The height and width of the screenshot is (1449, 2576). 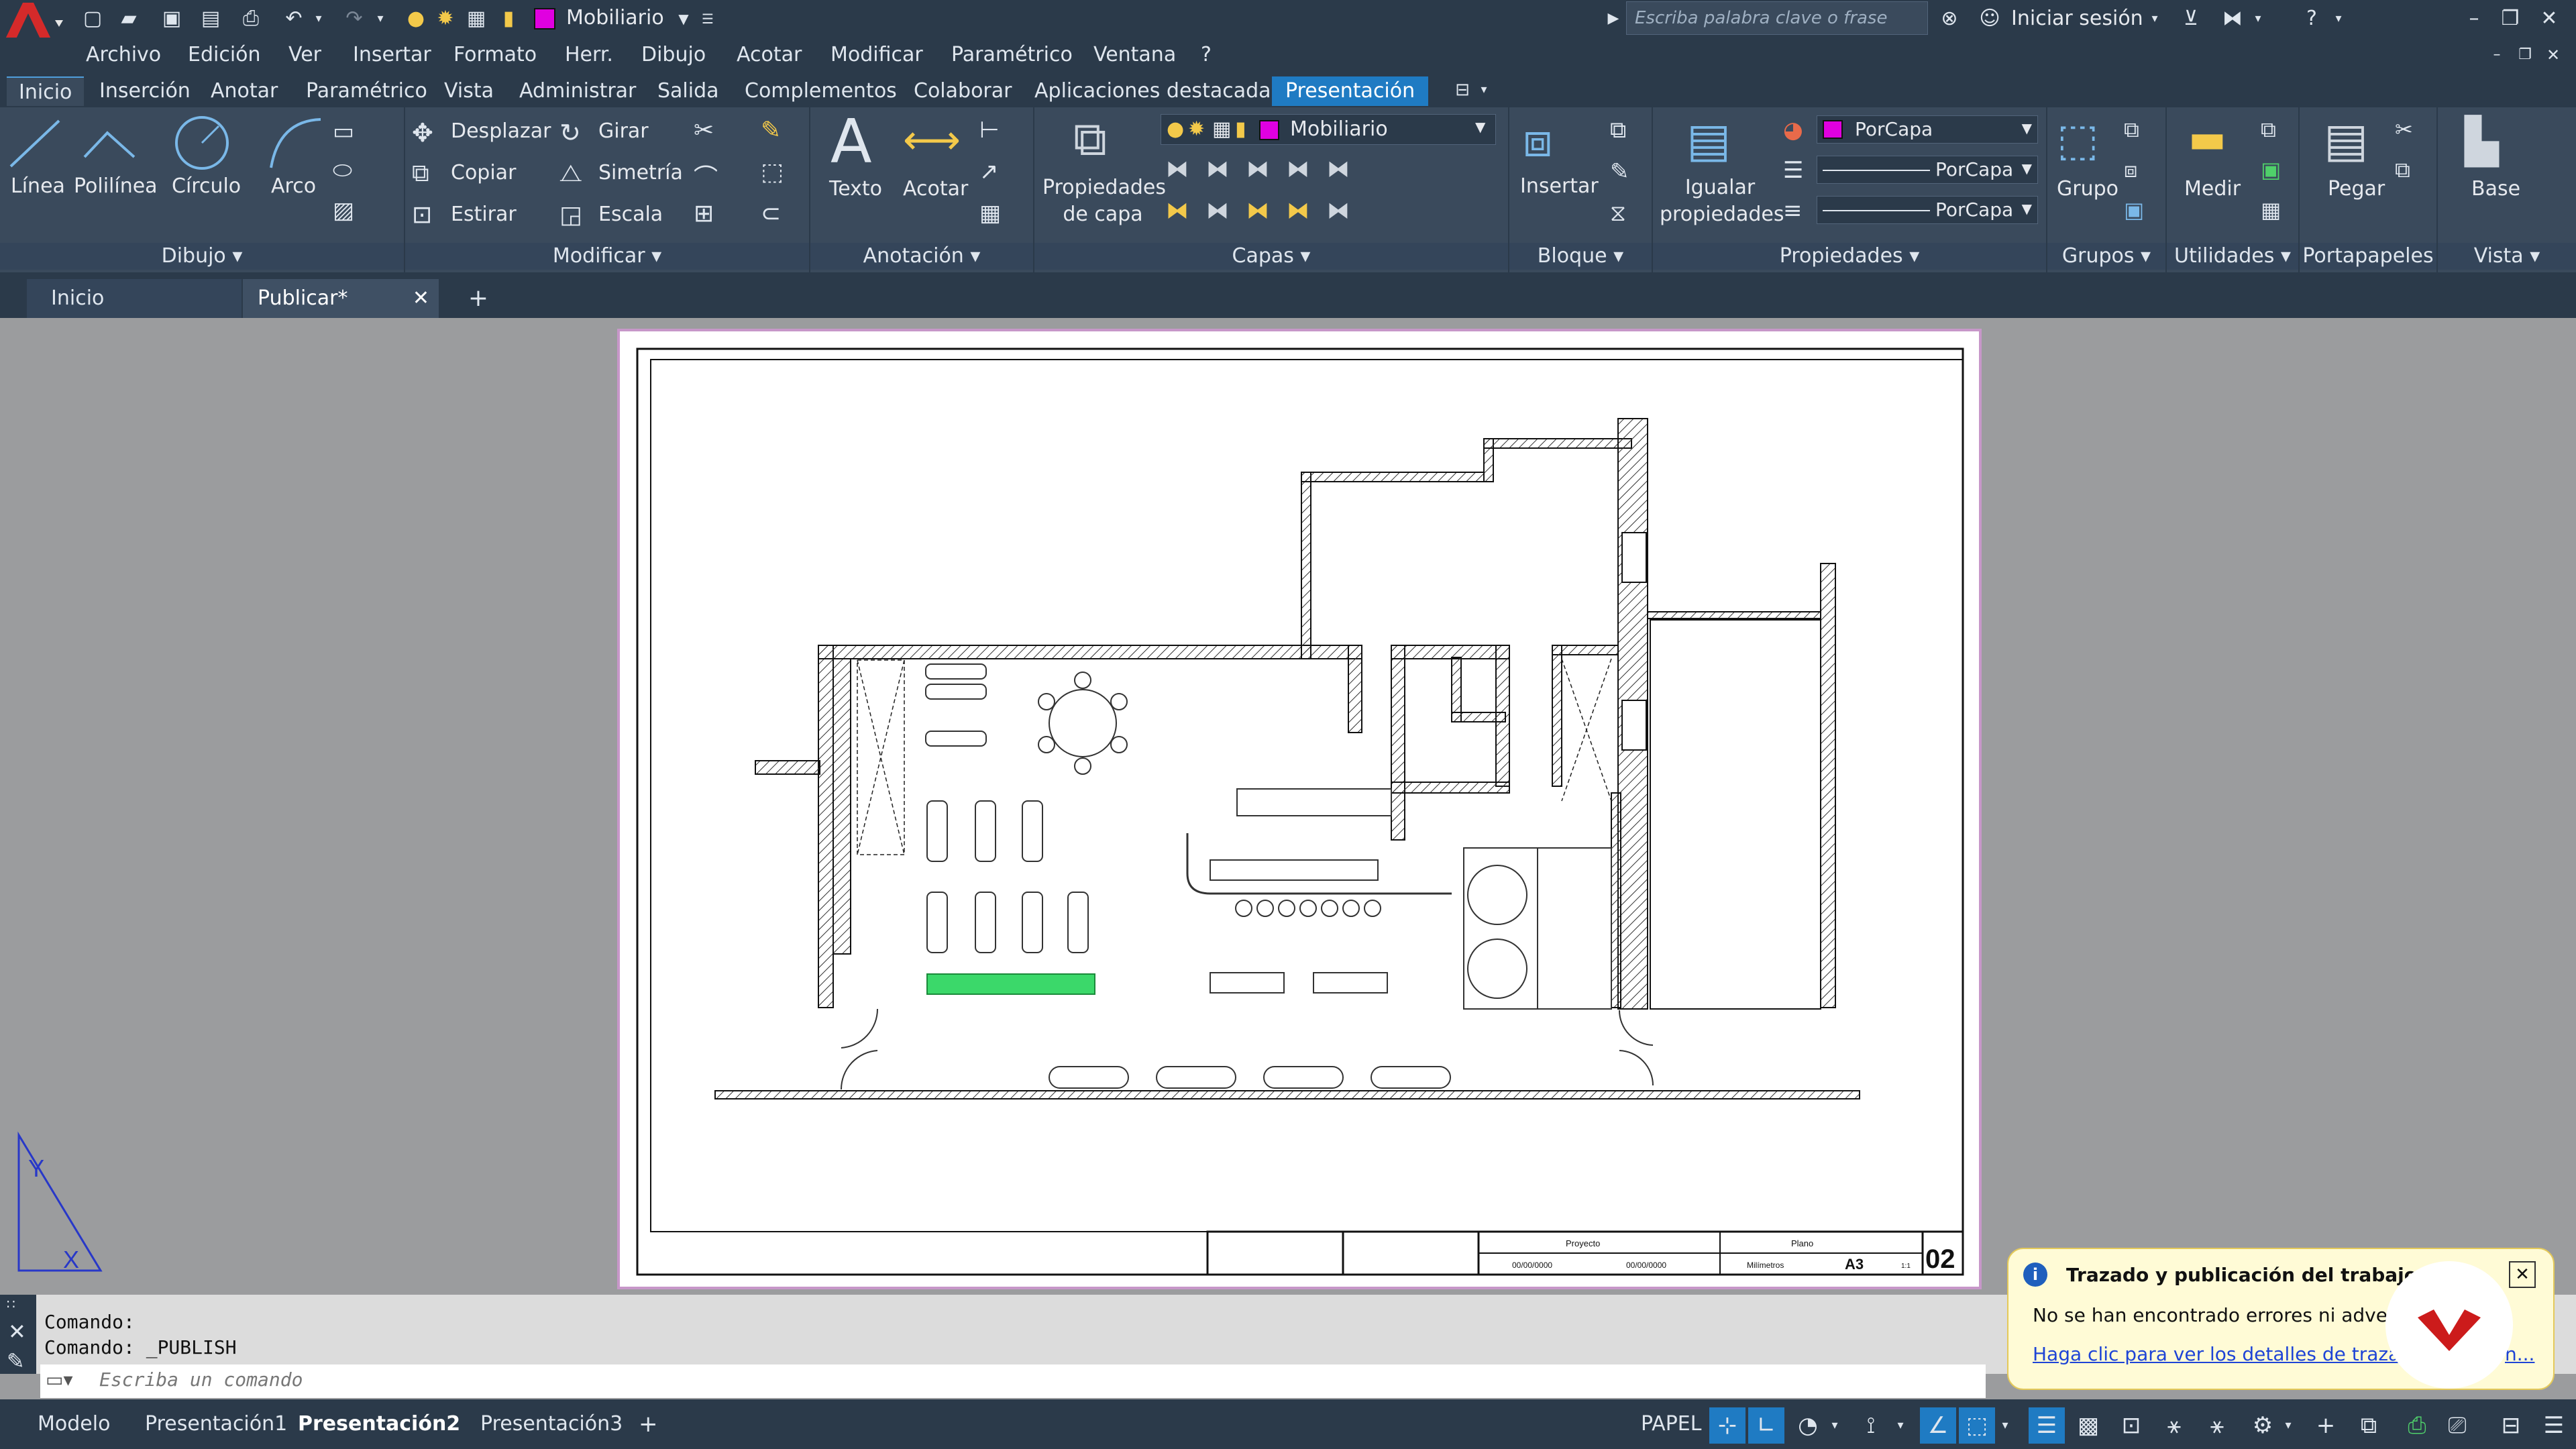 I want to click on object-snap-icon: ⬚, so click(x=1977, y=1425).